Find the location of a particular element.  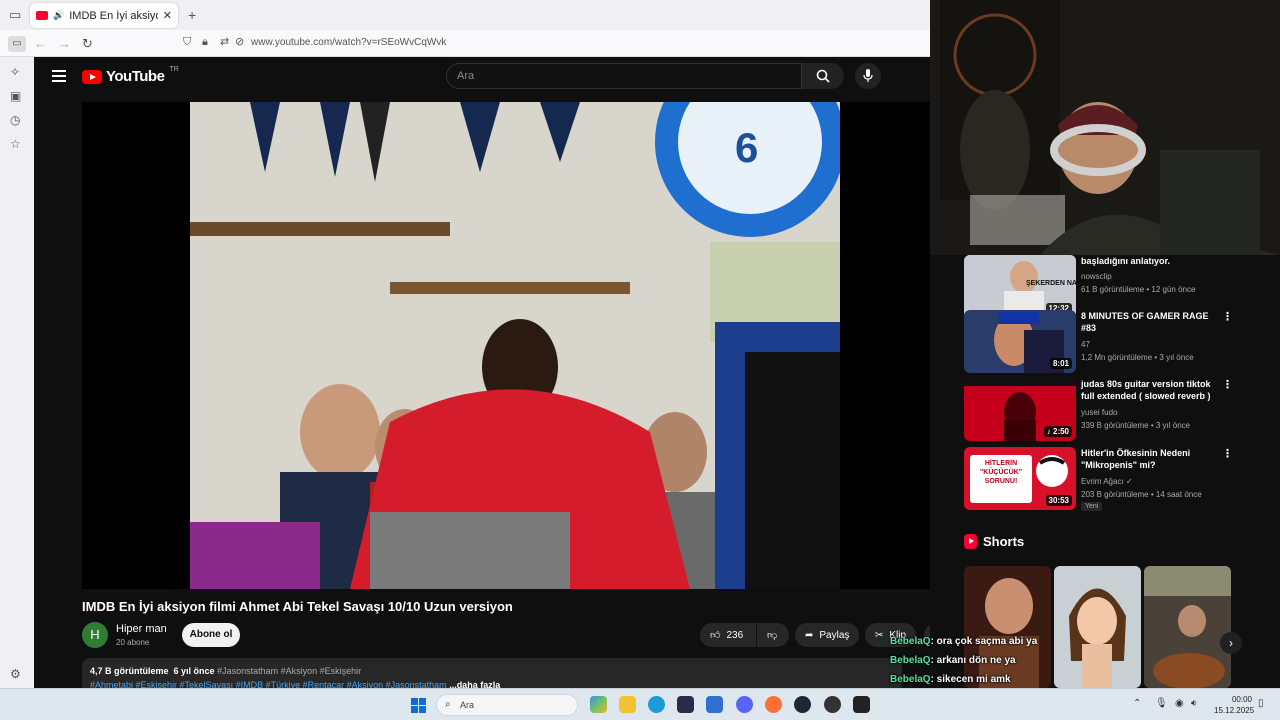

video-thumbnail: ♪ 2:50 is located at coordinates (1020, 409).